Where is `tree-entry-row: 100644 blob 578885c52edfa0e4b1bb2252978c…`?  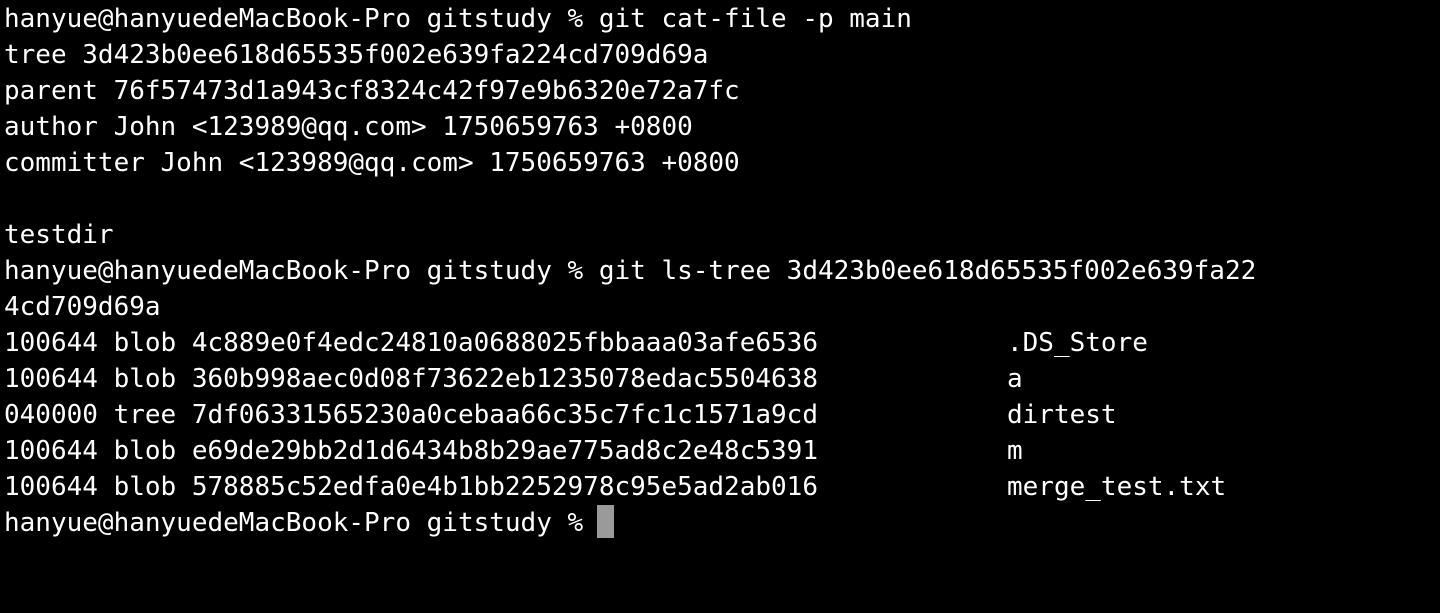
tree-entry-row: 100644 blob 578885c52edfa0e4b1bb2252978c… is located at coordinates (722, 487).